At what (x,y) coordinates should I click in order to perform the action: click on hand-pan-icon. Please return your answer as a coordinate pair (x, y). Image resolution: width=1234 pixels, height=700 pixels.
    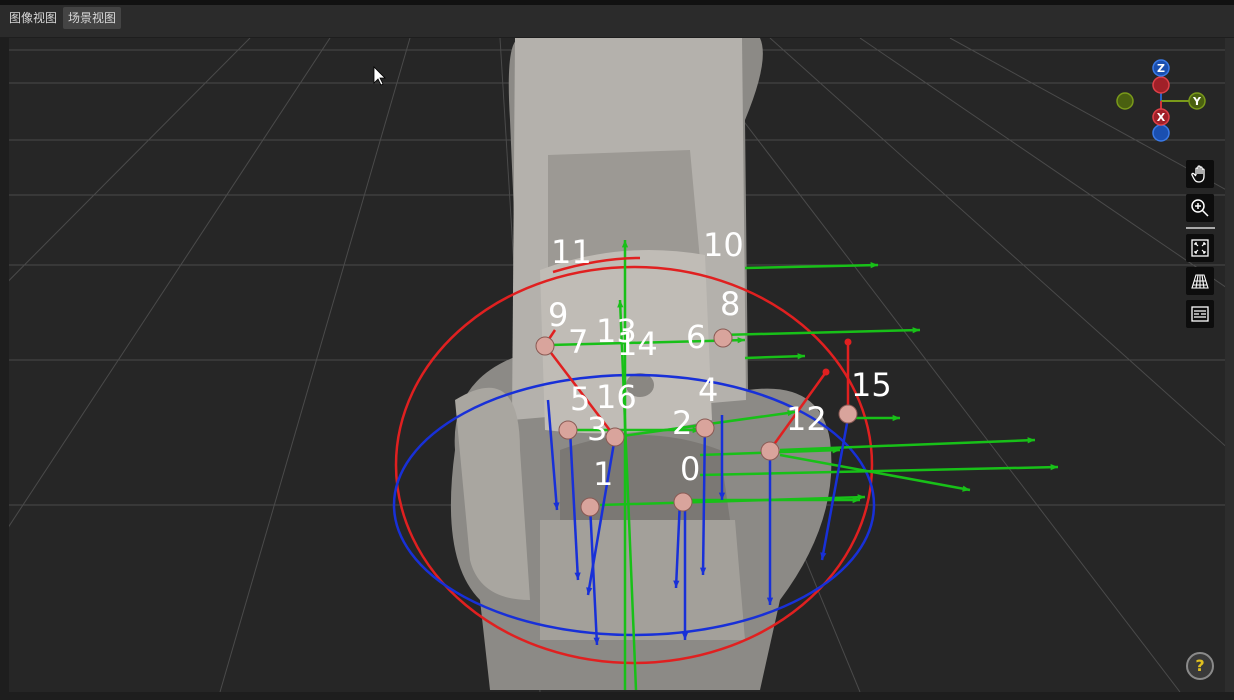
    Looking at the image, I should click on (1198, 174).